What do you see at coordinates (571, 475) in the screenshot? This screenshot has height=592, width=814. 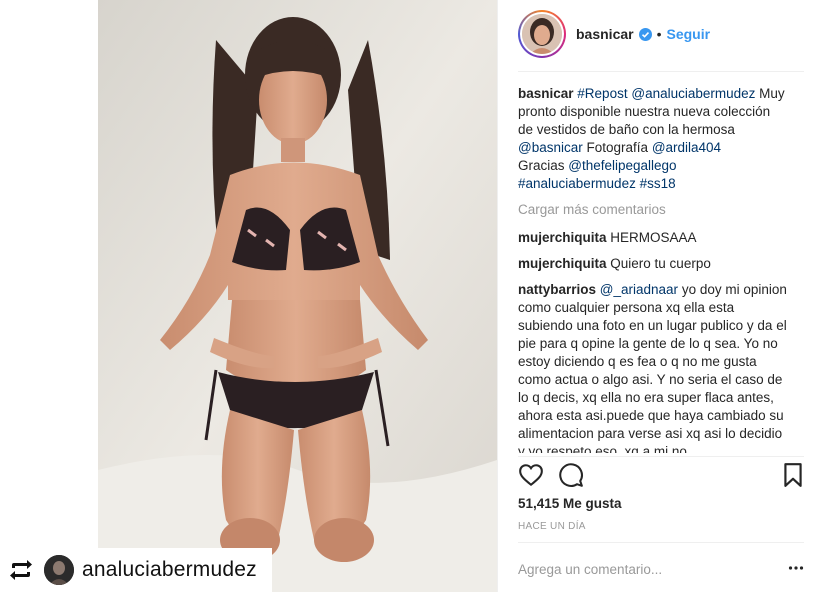 I see `comment-bubble-icon` at bounding box center [571, 475].